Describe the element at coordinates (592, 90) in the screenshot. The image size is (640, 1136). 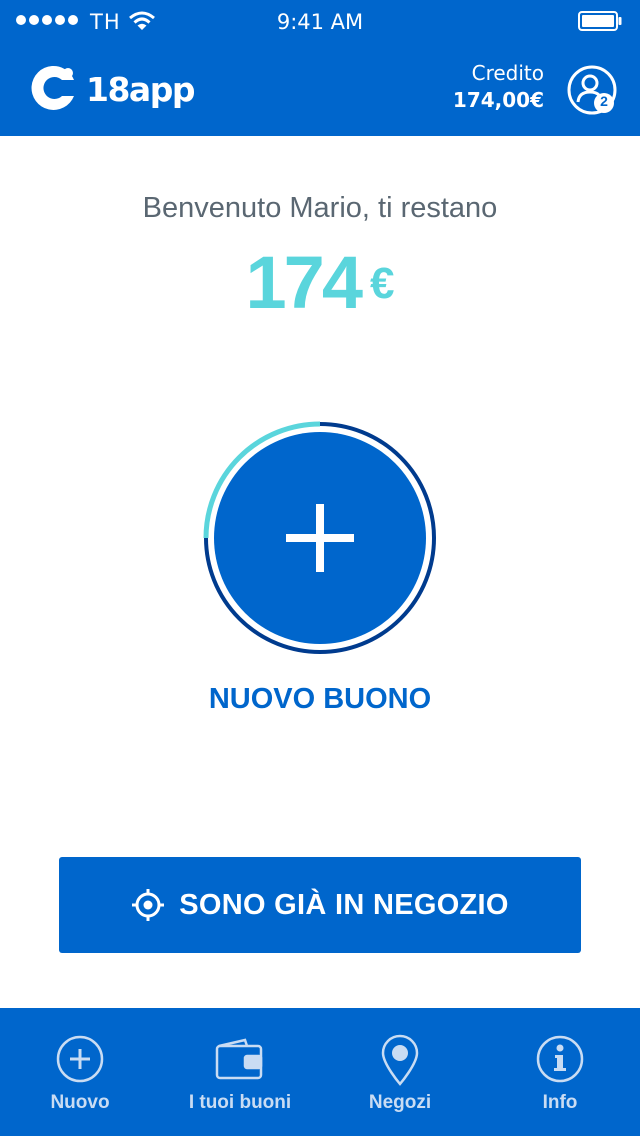
I see `profile-button: 2` at that location.